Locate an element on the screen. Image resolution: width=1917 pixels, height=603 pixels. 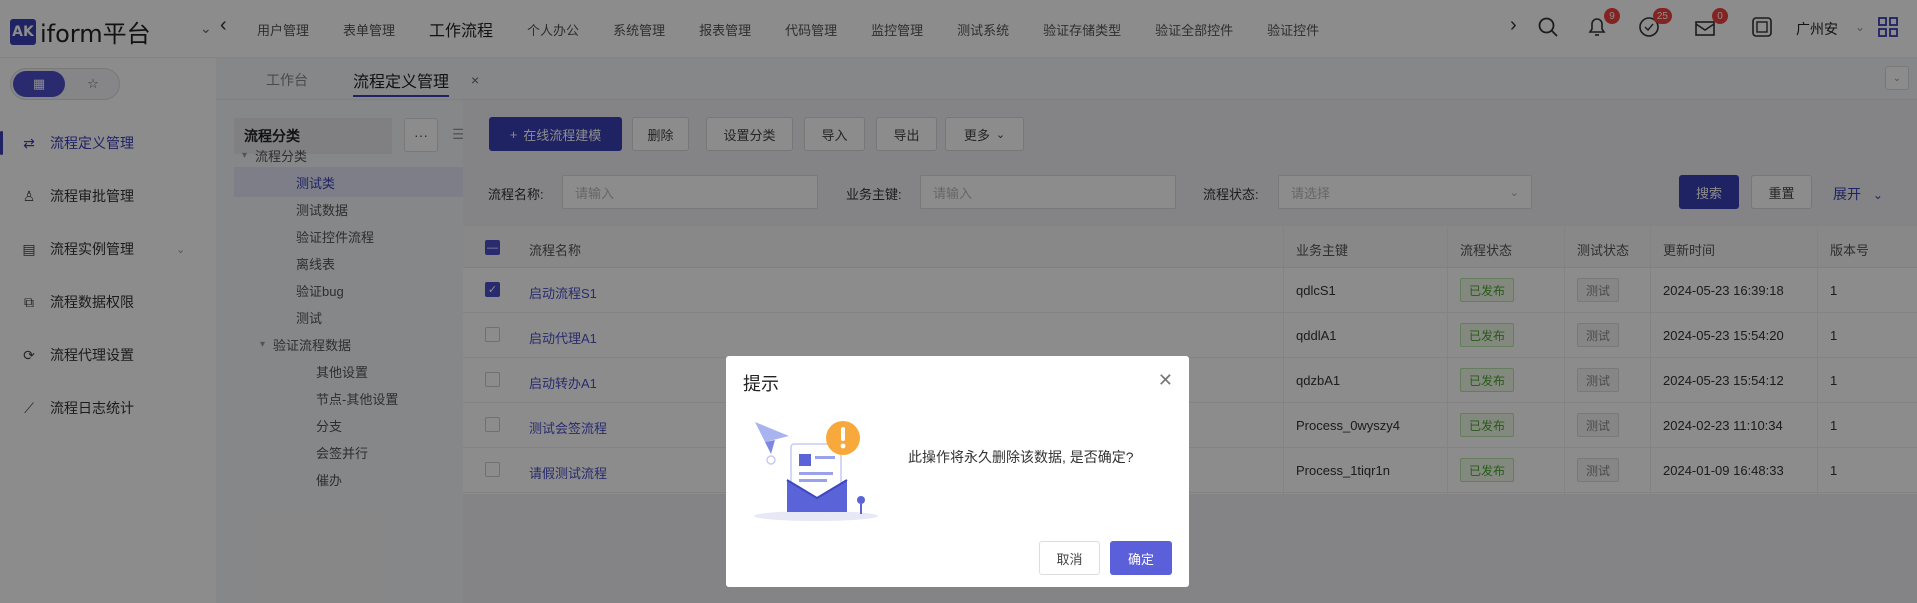
cancel-button: 取消 is located at coordinates (1069, 558).